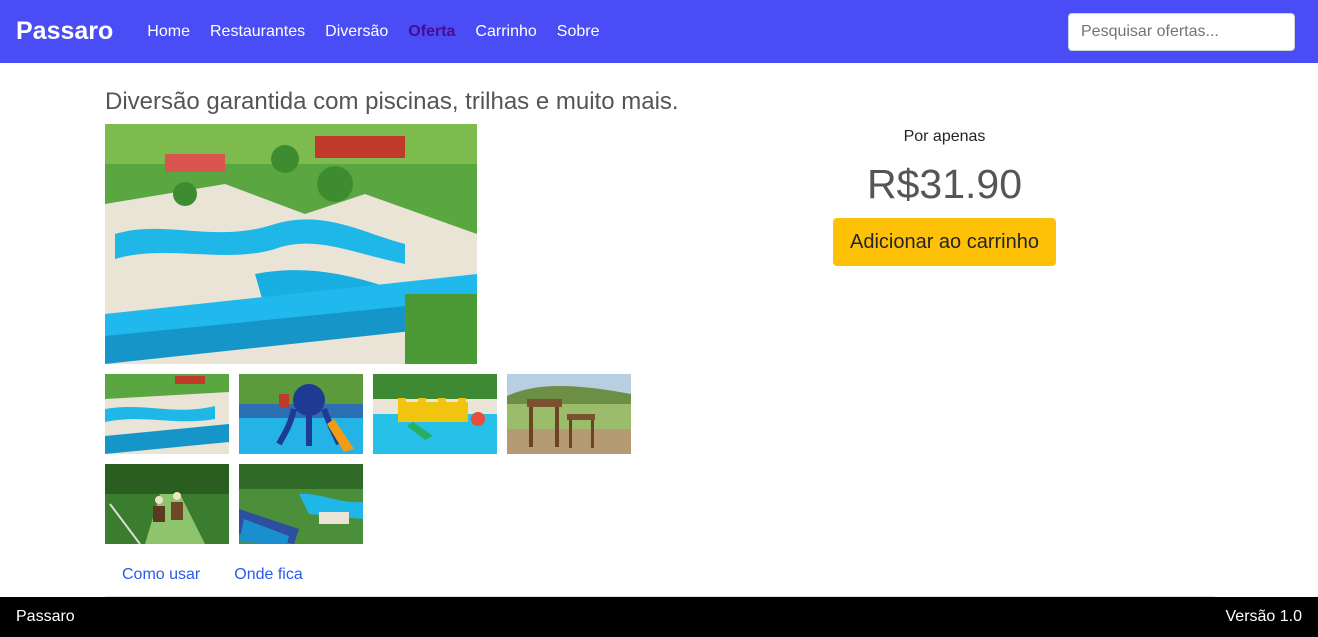 The width and height of the screenshot is (1318, 637). Describe the element at coordinates (301, 414) in the screenshot. I see `thumbnail-octopus-slide` at that location.